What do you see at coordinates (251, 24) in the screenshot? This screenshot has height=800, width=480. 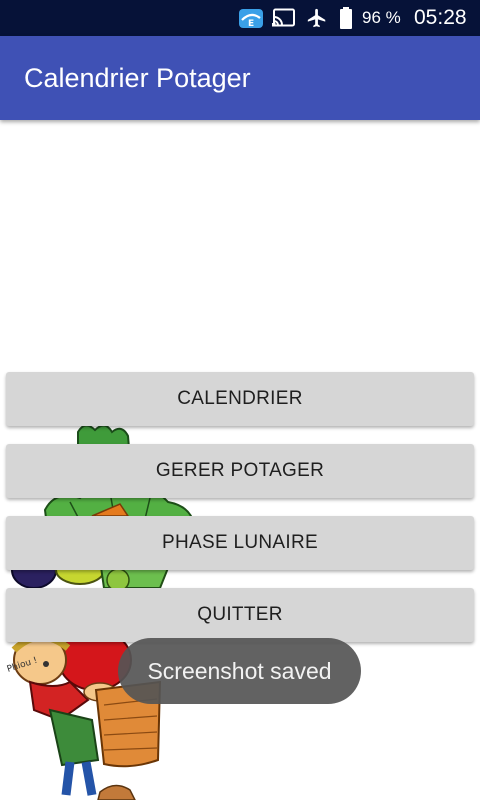 I see `svg-text: E` at bounding box center [251, 24].